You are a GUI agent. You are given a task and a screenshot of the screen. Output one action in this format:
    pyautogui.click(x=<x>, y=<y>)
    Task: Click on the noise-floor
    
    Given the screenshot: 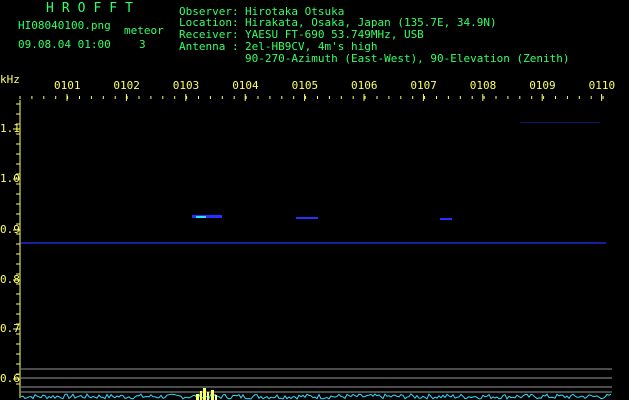 What is the action you would take?
    pyautogui.click(x=316, y=396)
    